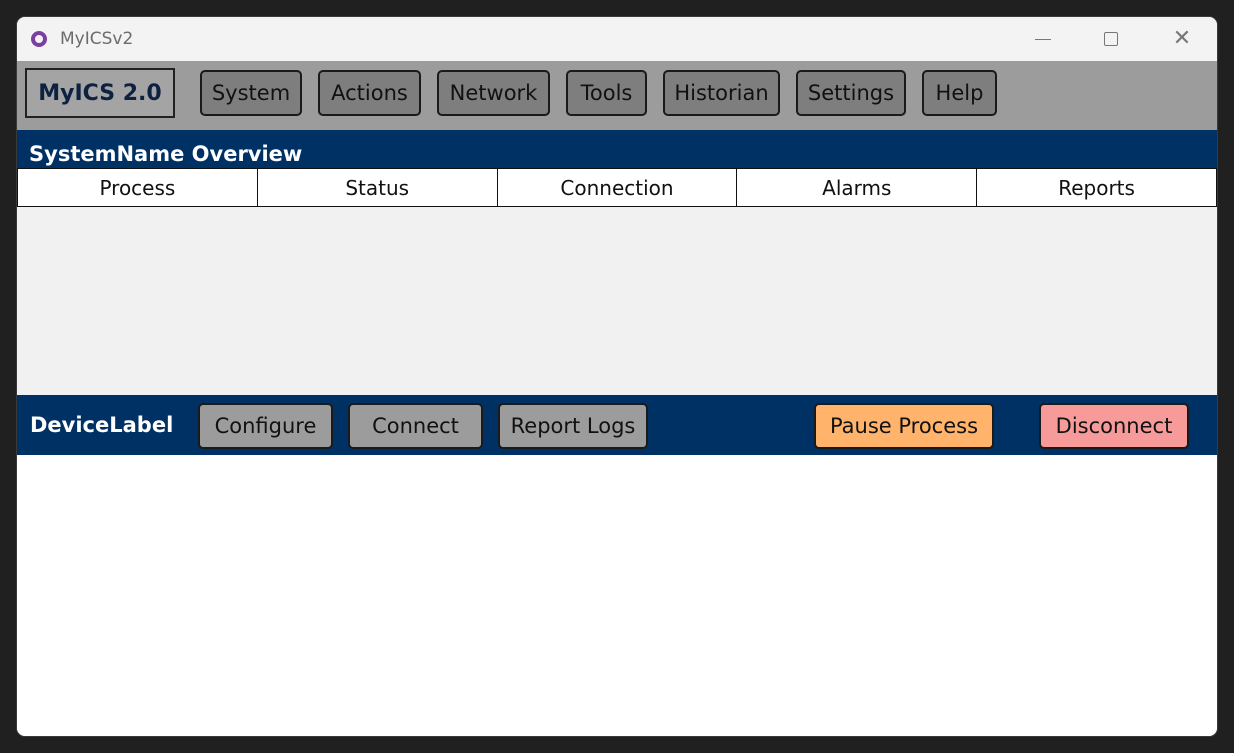 This screenshot has height=753, width=1234. I want to click on device-label: DeviceLabel, so click(102, 425).